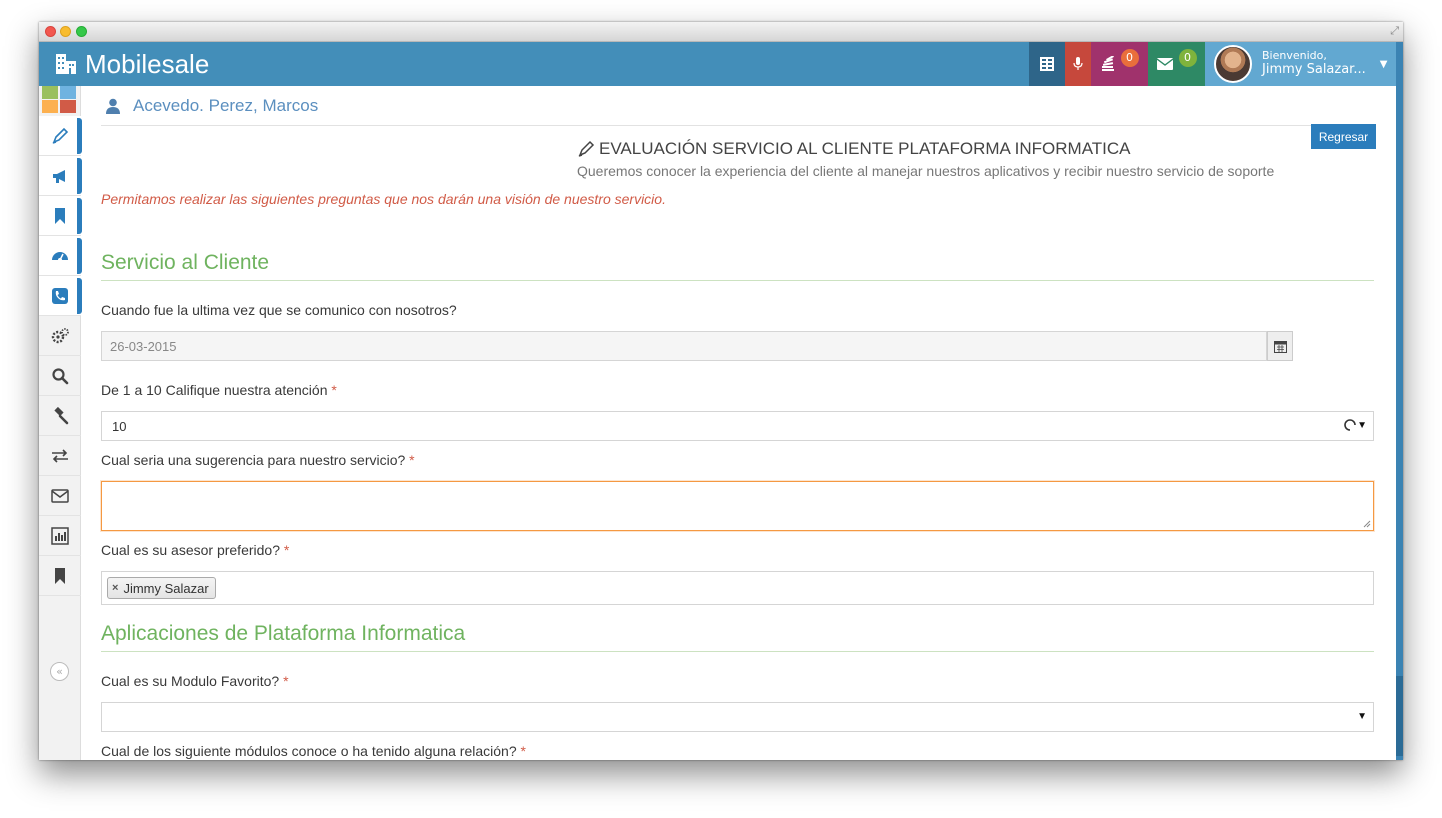 This screenshot has height=818, width=1442. What do you see at coordinates (50, 31) in the screenshot?
I see `close-window-button` at bounding box center [50, 31].